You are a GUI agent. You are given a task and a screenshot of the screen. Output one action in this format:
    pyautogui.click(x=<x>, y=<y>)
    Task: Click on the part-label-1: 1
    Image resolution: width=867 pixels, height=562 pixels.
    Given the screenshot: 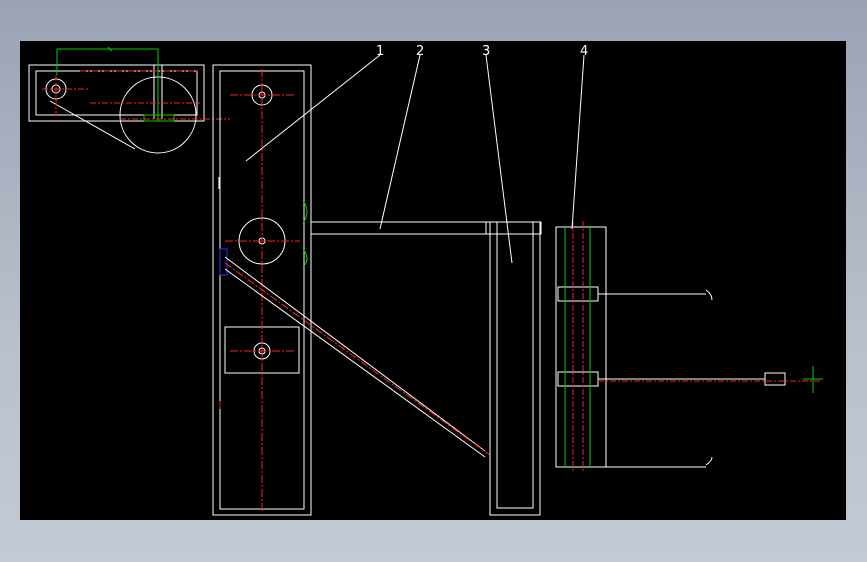 What is the action you would take?
    pyautogui.click(x=380, y=51)
    